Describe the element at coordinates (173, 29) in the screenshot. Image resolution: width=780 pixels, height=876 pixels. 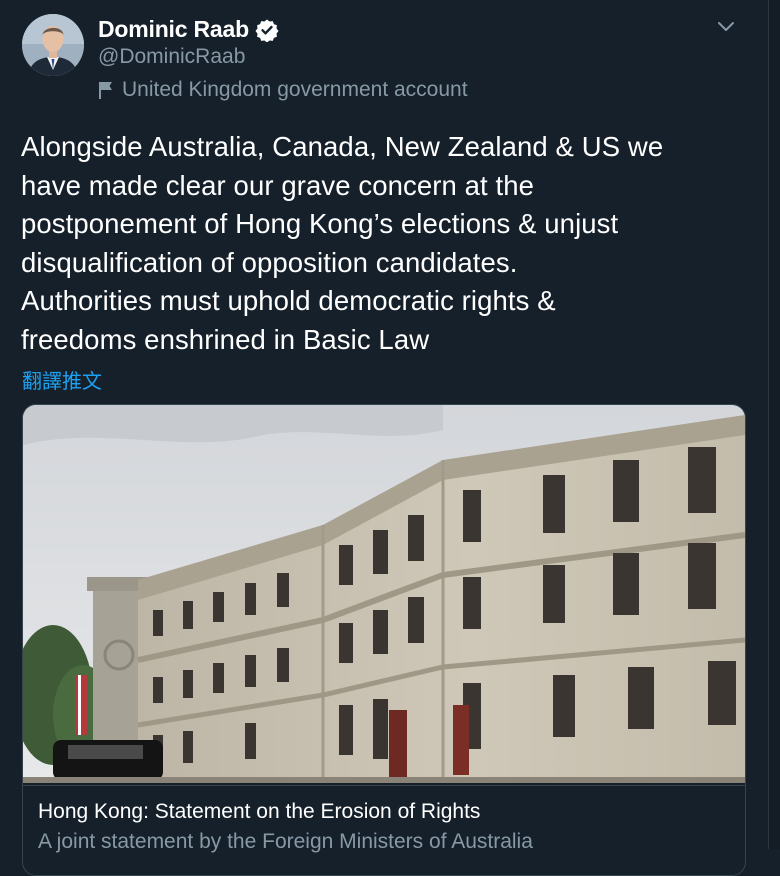
I see `author-name: Dominic Raab` at that location.